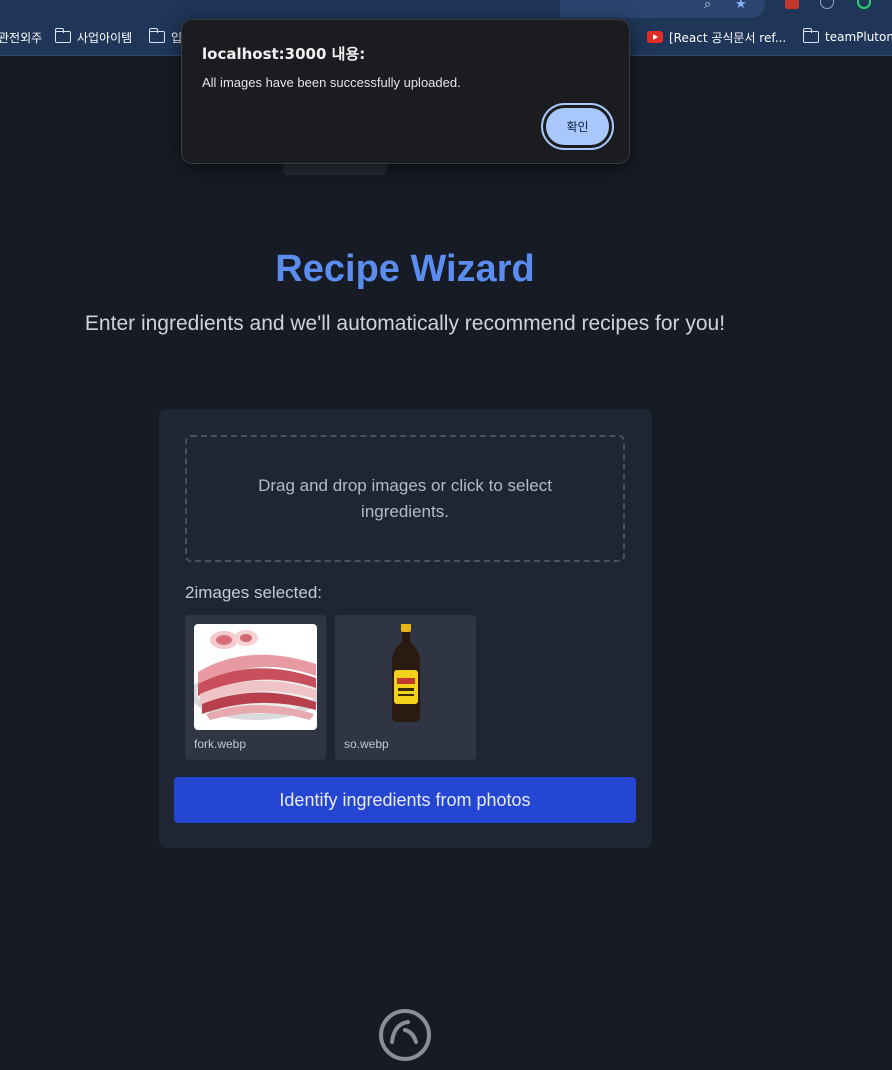 The height and width of the screenshot is (1070, 892). What do you see at coordinates (741, 5) in the screenshot?
I see `star-icon: ★` at bounding box center [741, 5].